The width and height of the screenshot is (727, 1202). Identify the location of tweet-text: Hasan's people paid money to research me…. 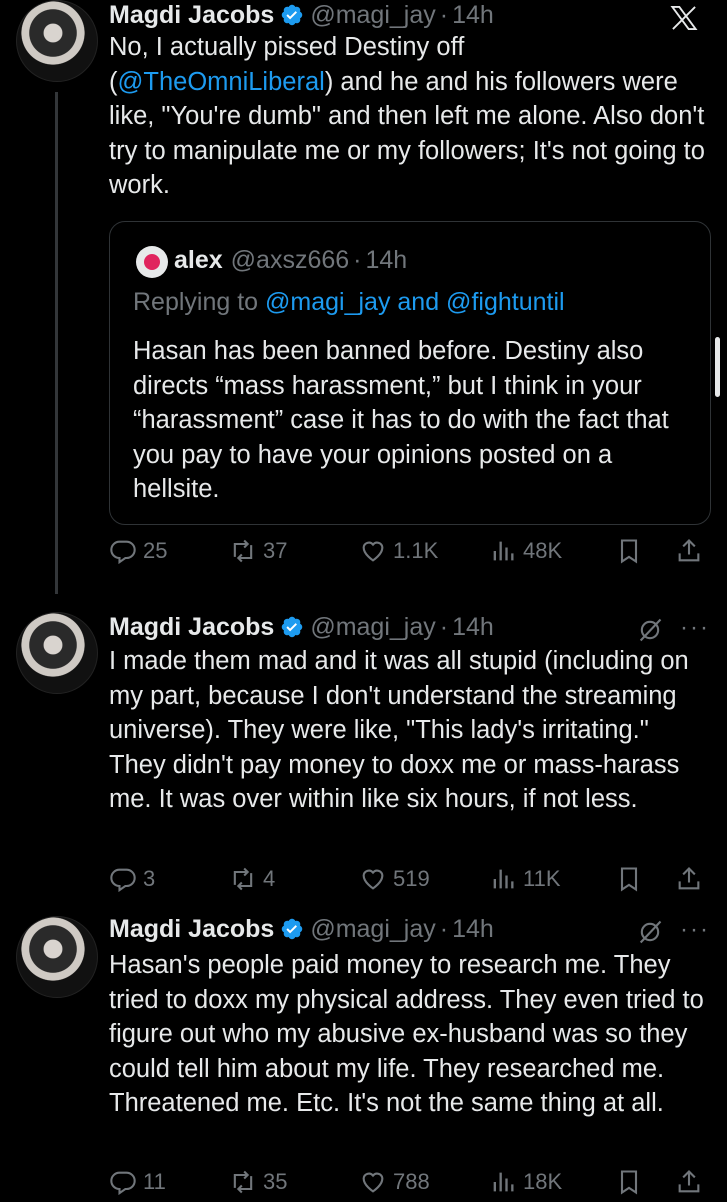
(406, 1034).